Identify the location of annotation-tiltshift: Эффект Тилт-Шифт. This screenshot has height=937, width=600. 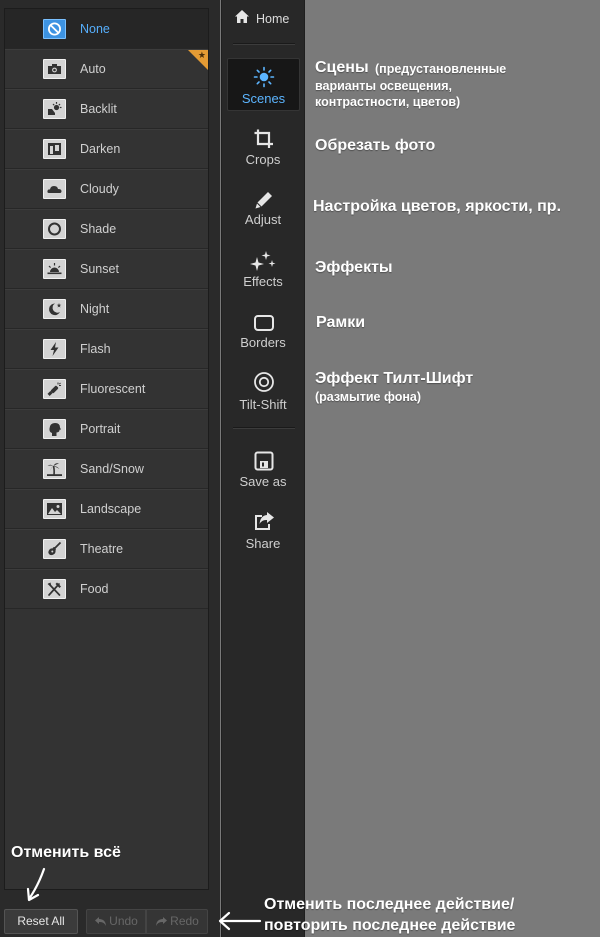
(394, 378).